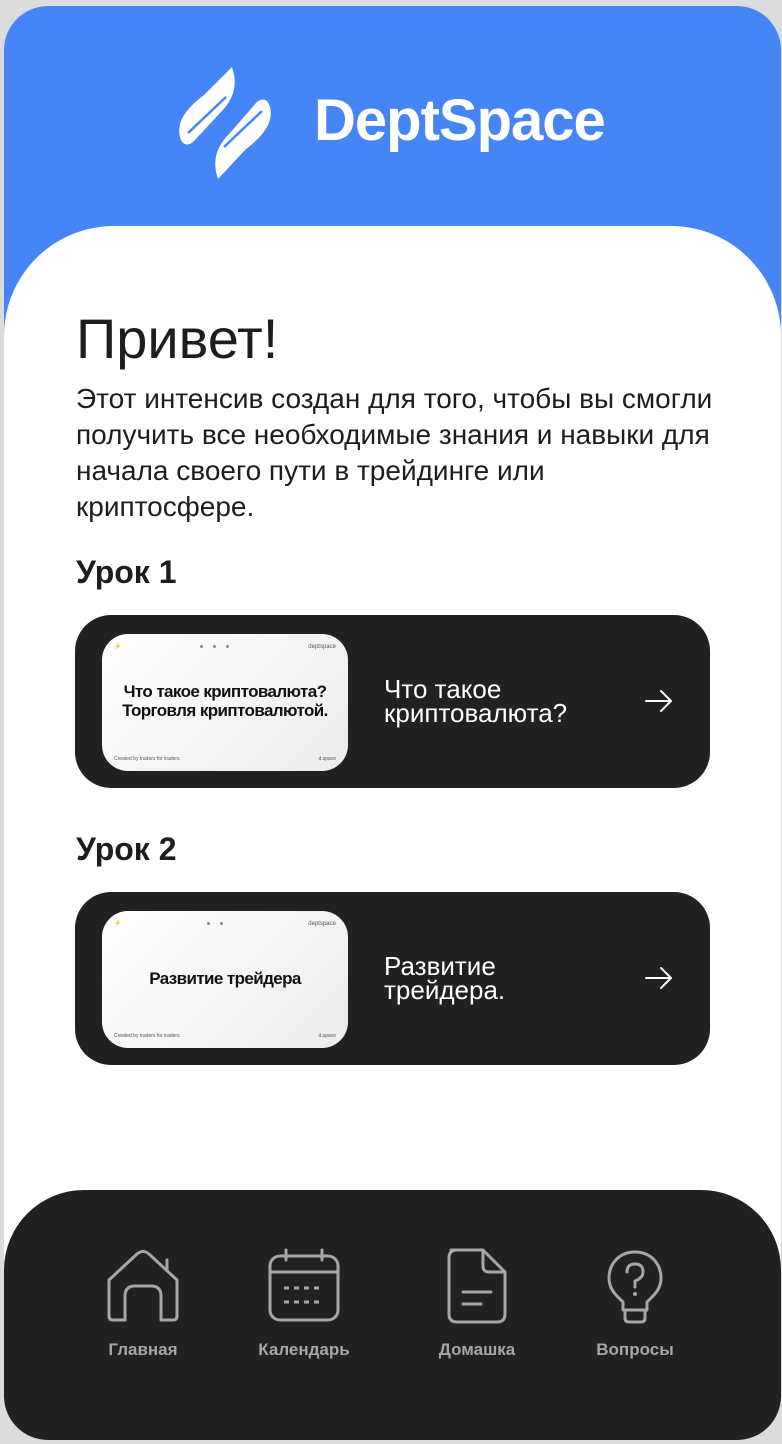 This screenshot has width=782, height=1444. What do you see at coordinates (635, 1287) in the screenshot?
I see `question-bulb-icon` at bounding box center [635, 1287].